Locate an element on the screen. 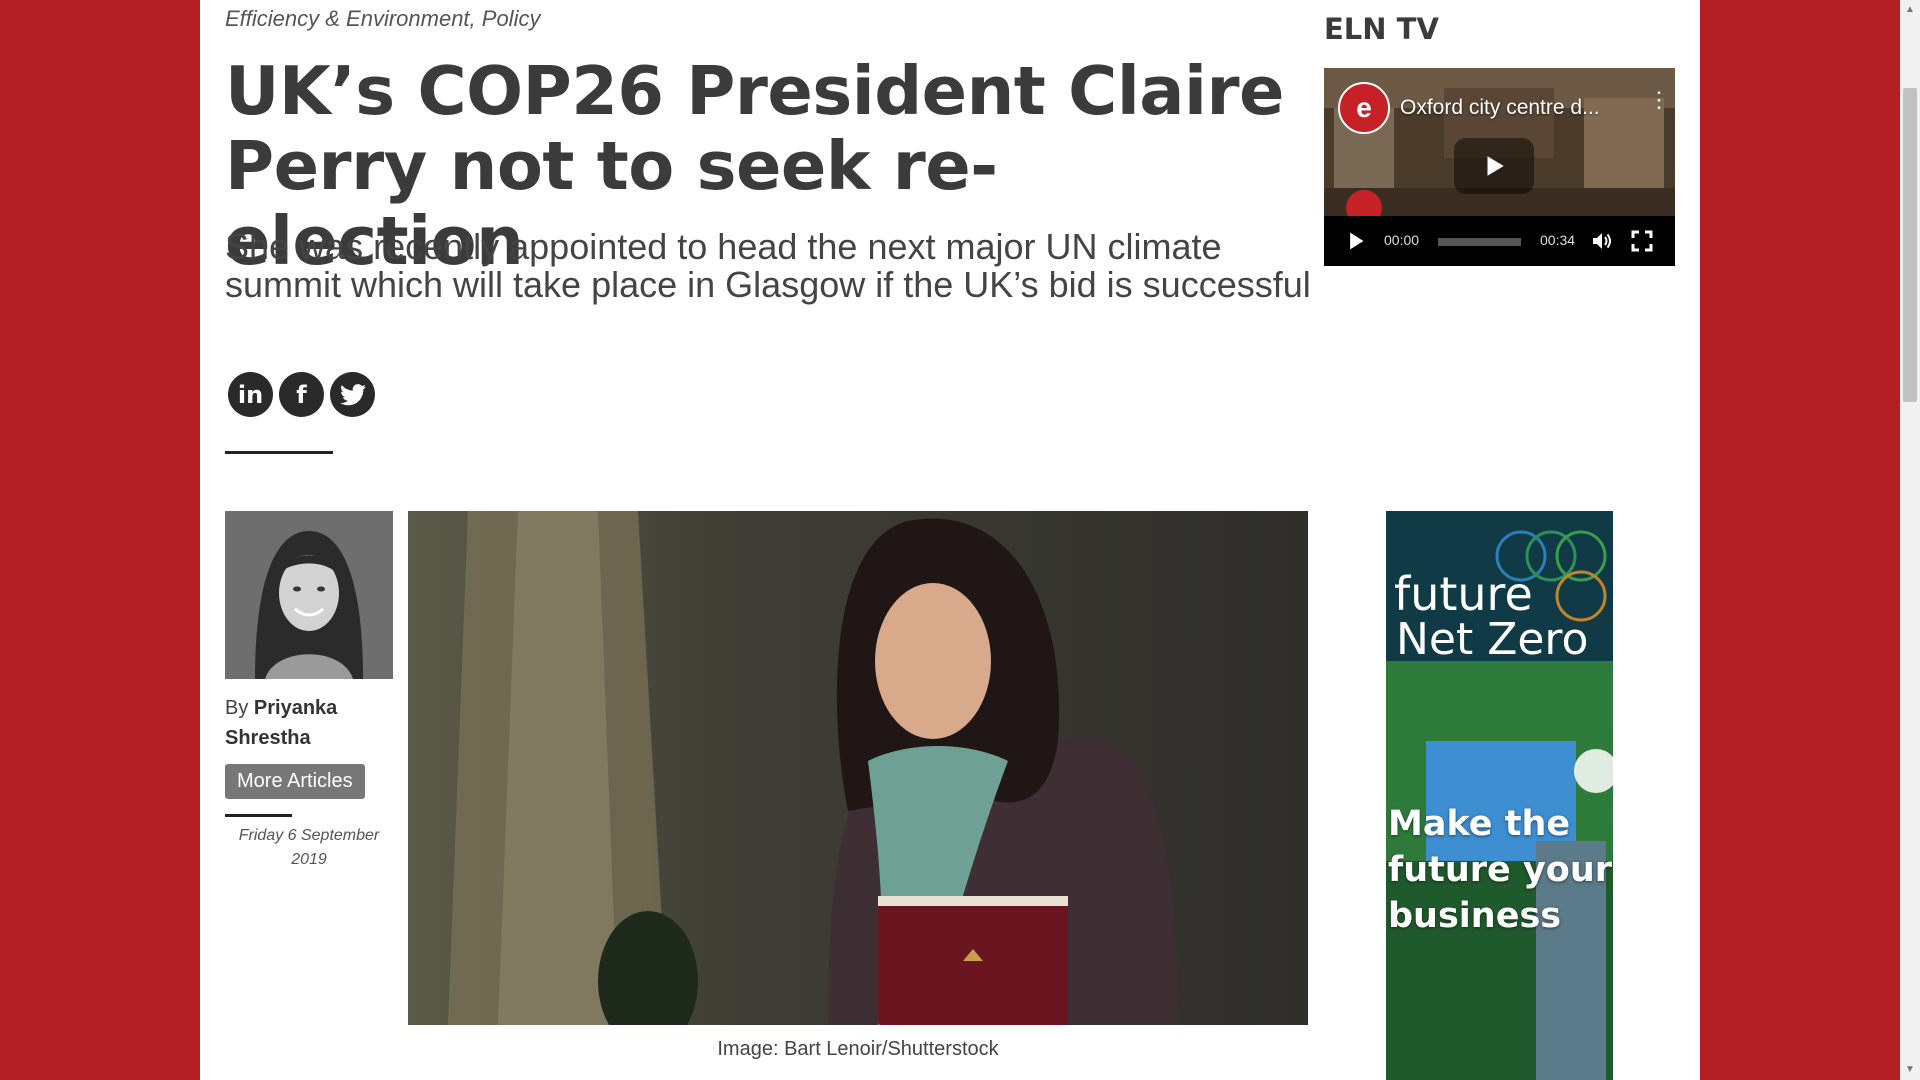 This screenshot has height=1080, width=1920. more-options-icon: ⋮ is located at coordinates (1659, 100).